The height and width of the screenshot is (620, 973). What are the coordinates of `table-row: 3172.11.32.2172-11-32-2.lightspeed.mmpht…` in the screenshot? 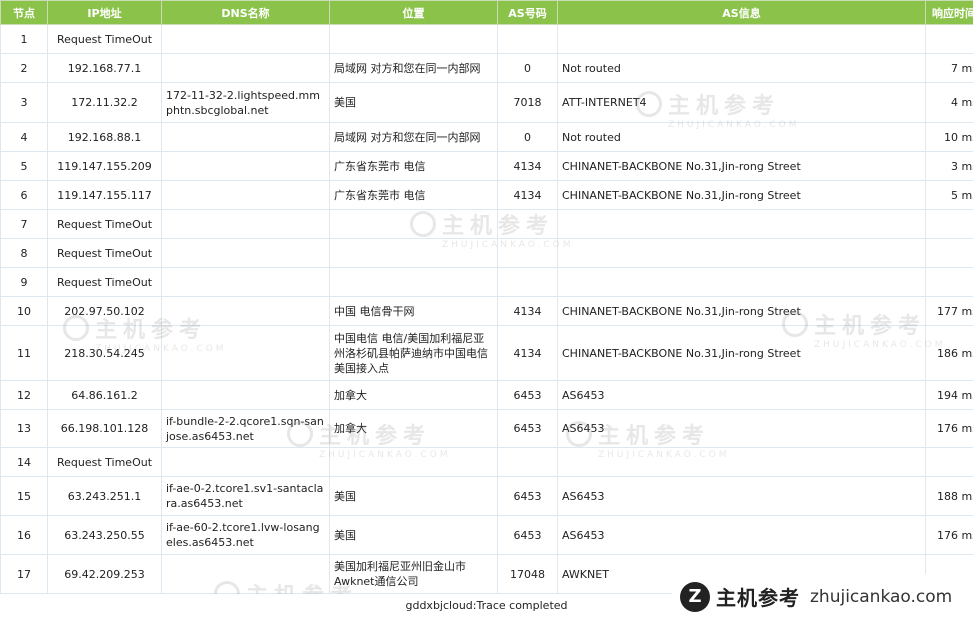 It's located at (487, 103).